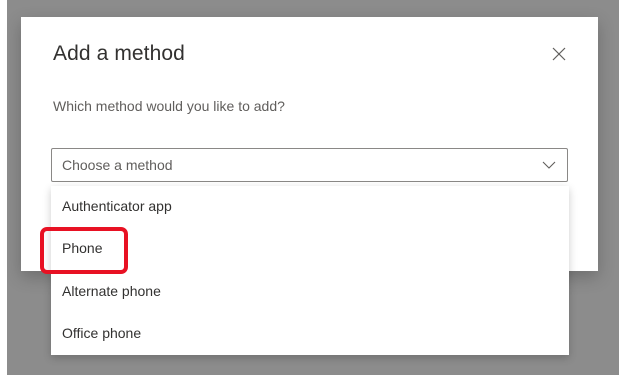  What do you see at coordinates (549, 165) in the screenshot?
I see `chevron-down-icon` at bounding box center [549, 165].